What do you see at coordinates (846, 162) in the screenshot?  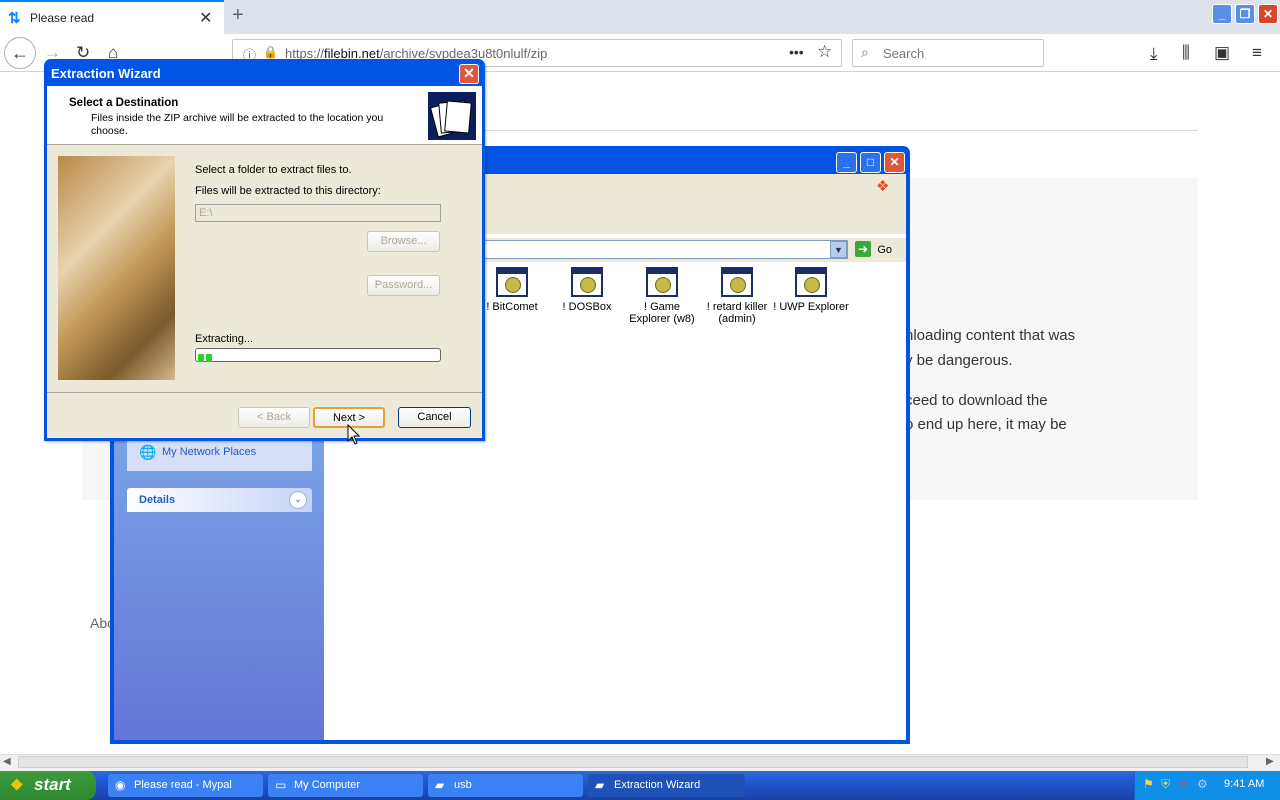 I see `explorer-minimize-button: _` at bounding box center [846, 162].